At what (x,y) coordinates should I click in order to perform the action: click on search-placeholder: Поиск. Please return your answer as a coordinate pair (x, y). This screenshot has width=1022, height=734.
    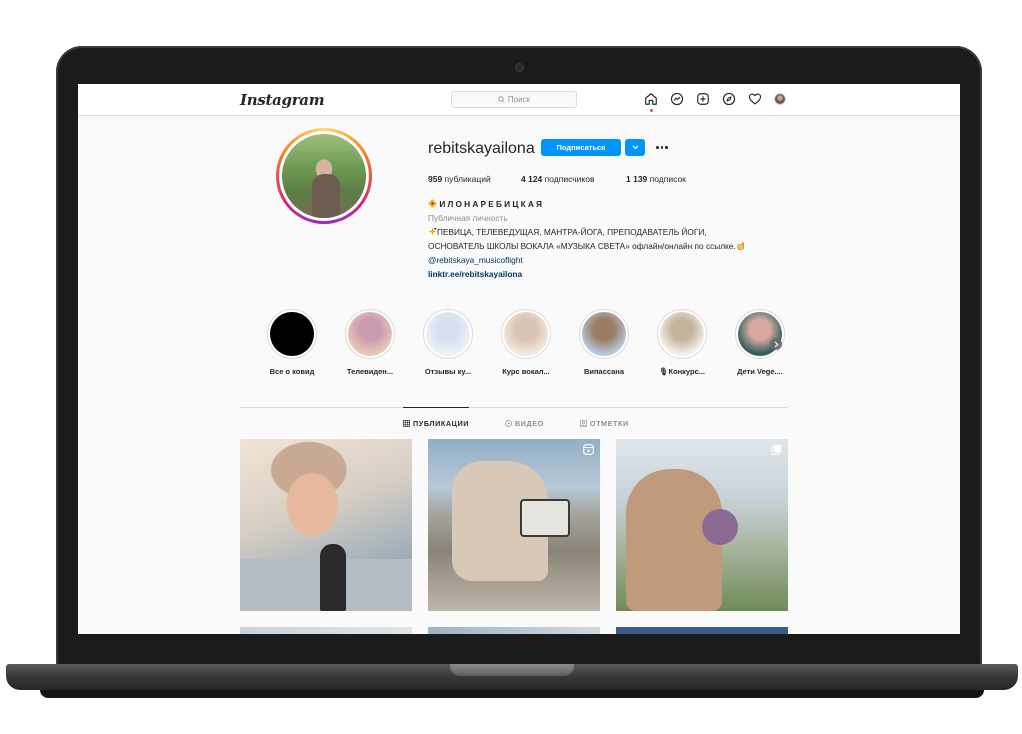
    Looking at the image, I should click on (519, 99).